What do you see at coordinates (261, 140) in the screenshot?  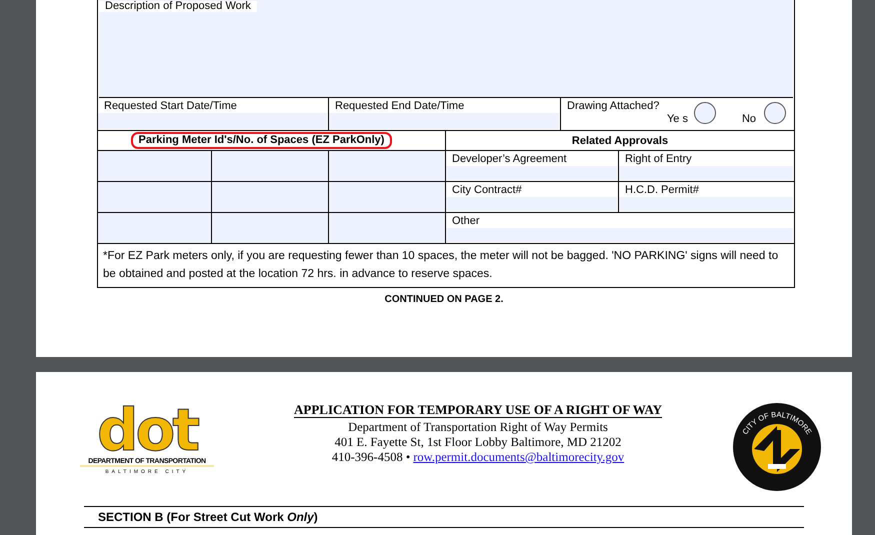 I see `section-heading: Parking Meter Id's/No. of Spaces (EZ ParkOnly)` at bounding box center [261, 140].